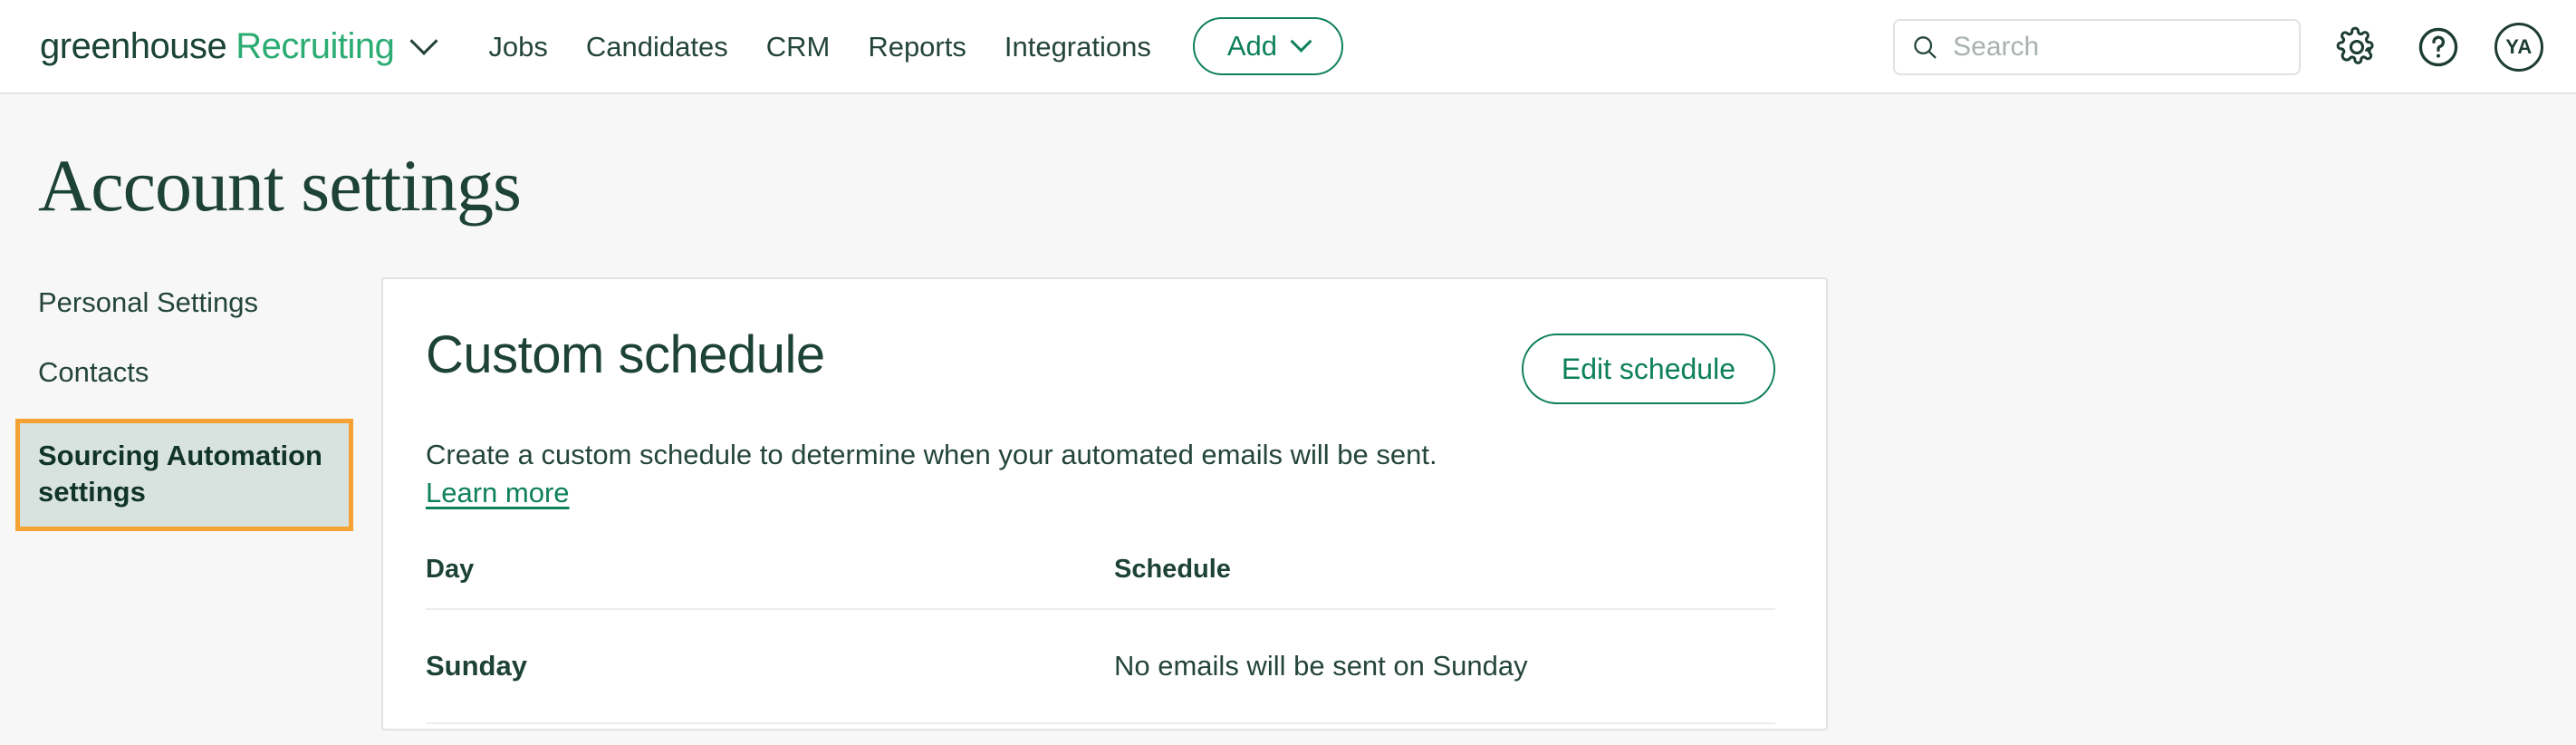 The width and height of the screenshot is (2576, 745). I want to click on schedule-table-body: Sunday No emails will be sent on Sunday, so click(1100, 667).